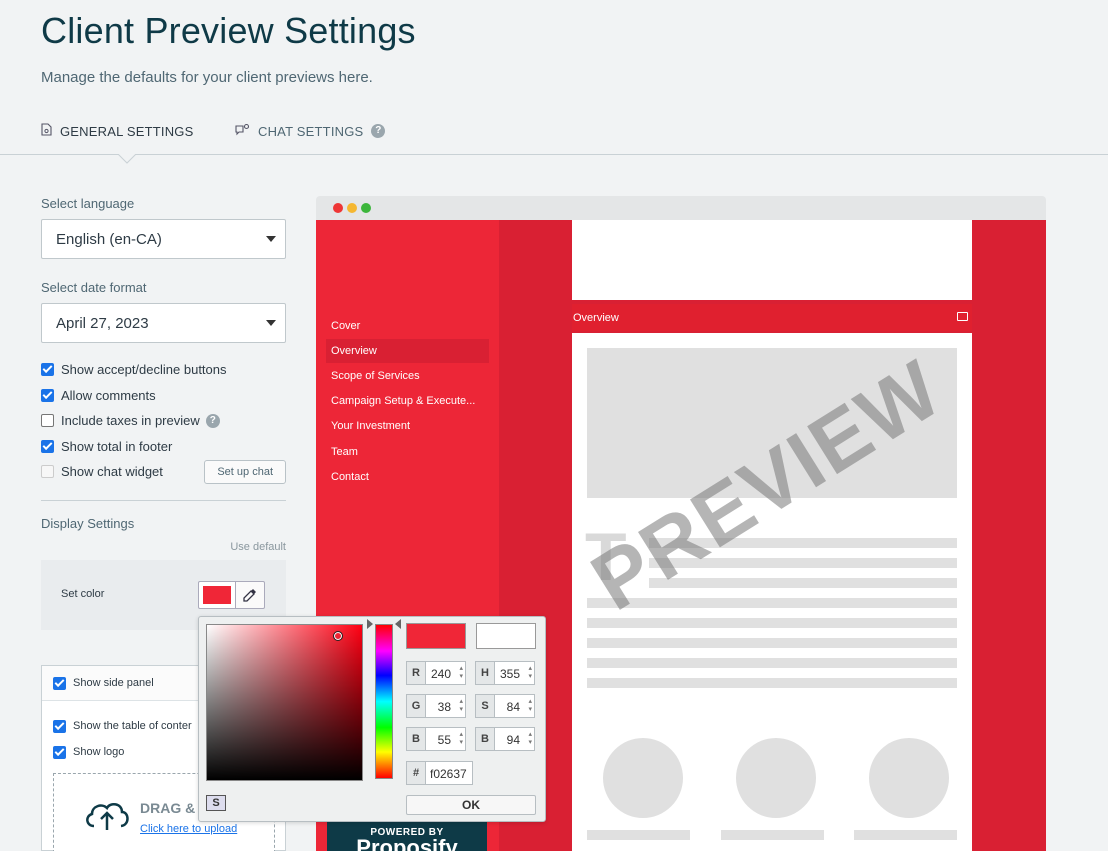 This screenshot has width=1108, height=851. Describe the element at coordinates (163, 500) in the screenshot. I see `divider` at that location.